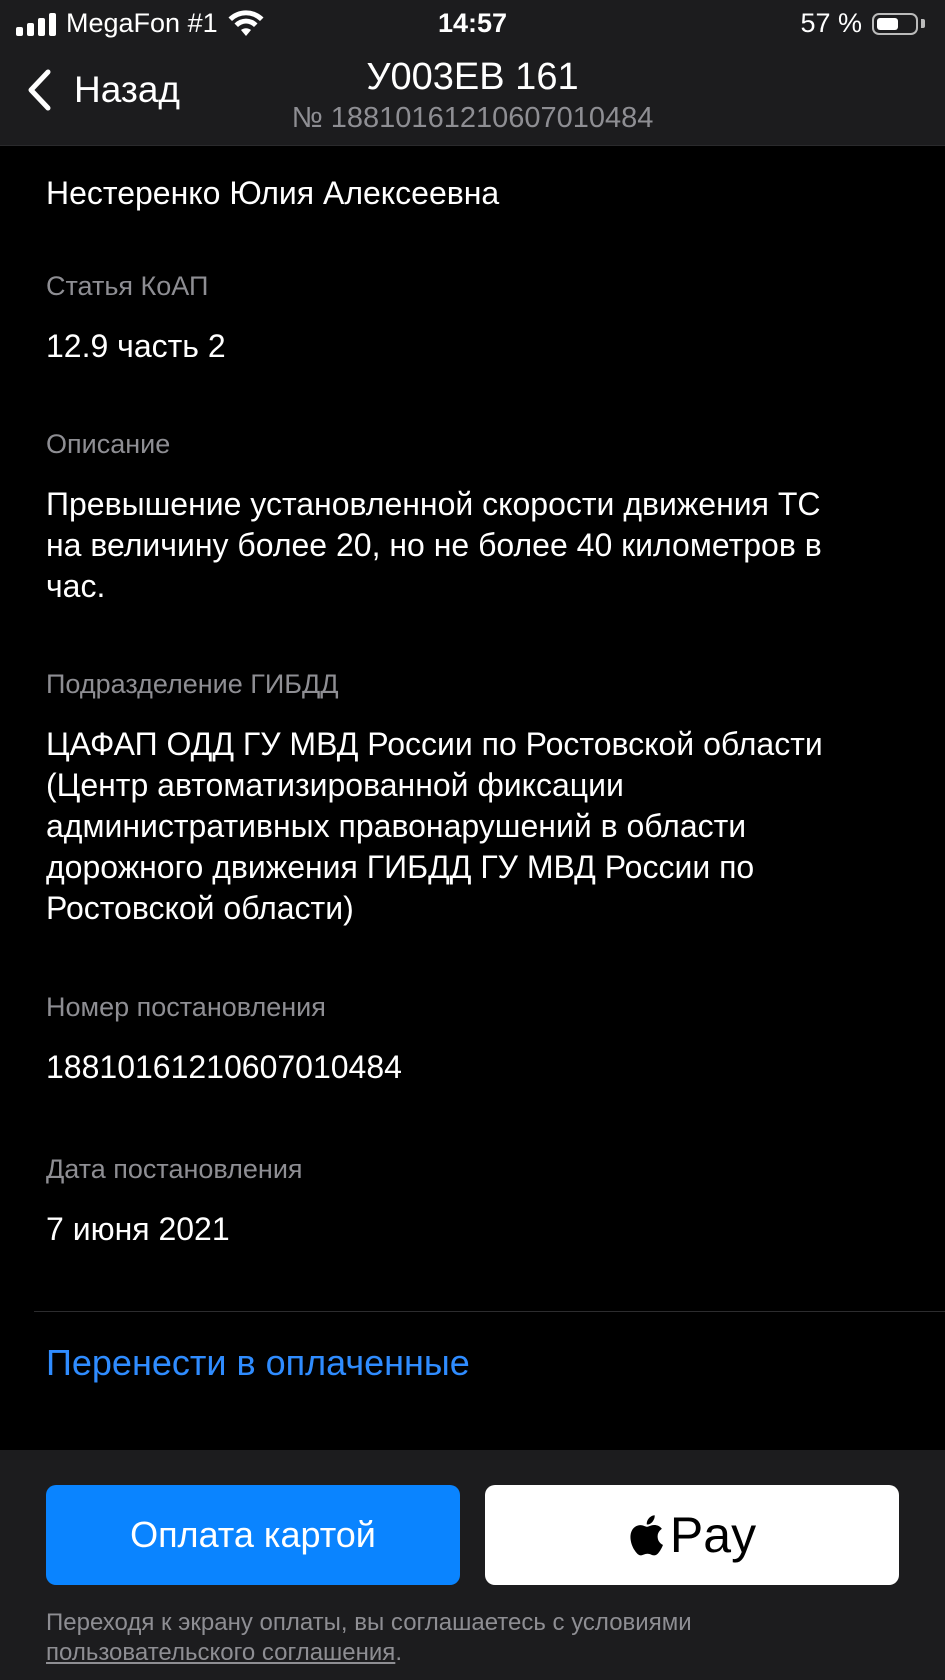 Image resolution: width=945 pixels, height=1680 pixels. I want to click on divider, so click(489, 1311).